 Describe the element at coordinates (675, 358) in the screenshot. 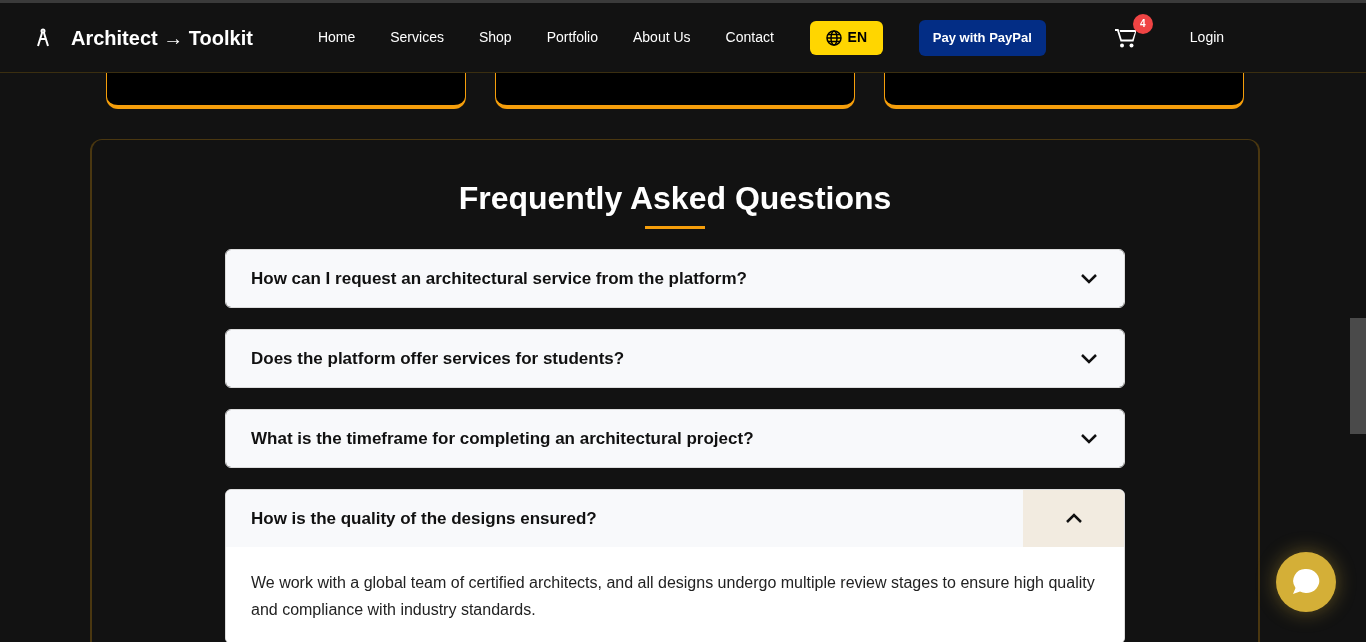

I see `faq-question: Does the platform offer services for students?` at that location.